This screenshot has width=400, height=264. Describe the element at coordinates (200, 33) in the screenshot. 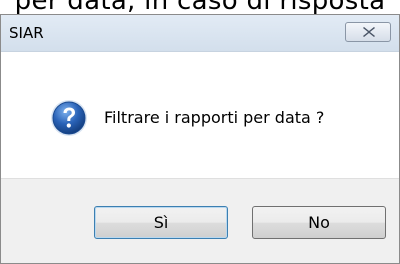

I see `title-bar: SIAR` at that location.